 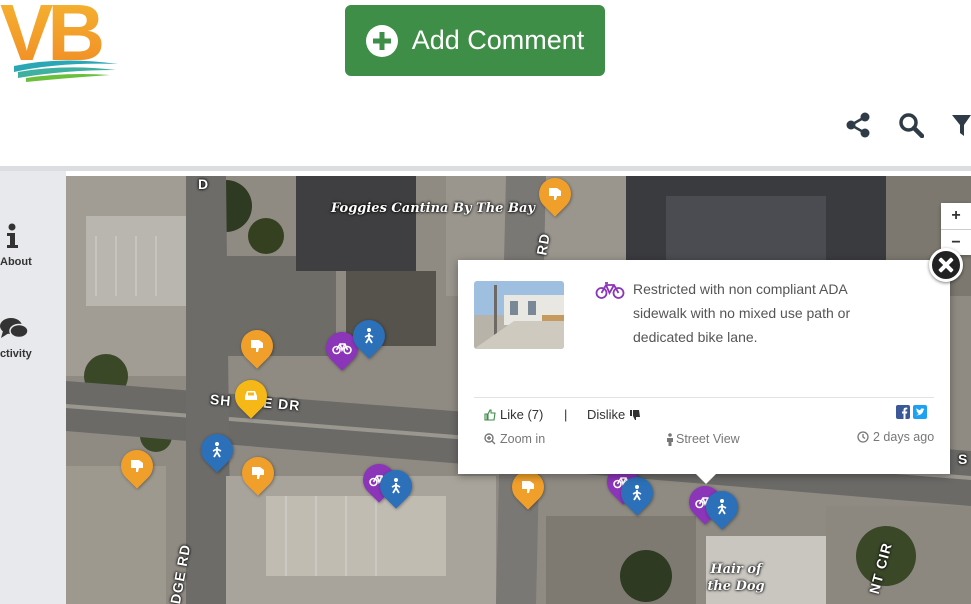 I want to click on dislike-label: Dislike, so click(x=606, y=414).